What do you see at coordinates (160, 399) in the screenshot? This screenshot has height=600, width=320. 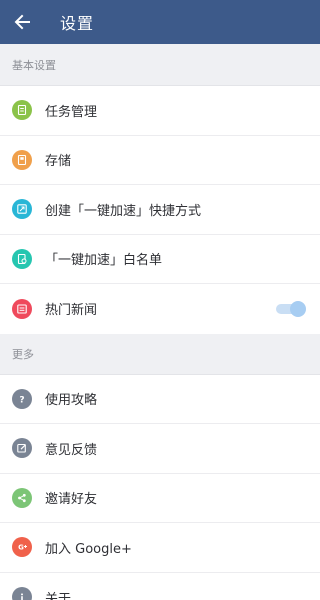 I see `settings-item-guide: ? 使用攻略` at bounding box center [160, 399].